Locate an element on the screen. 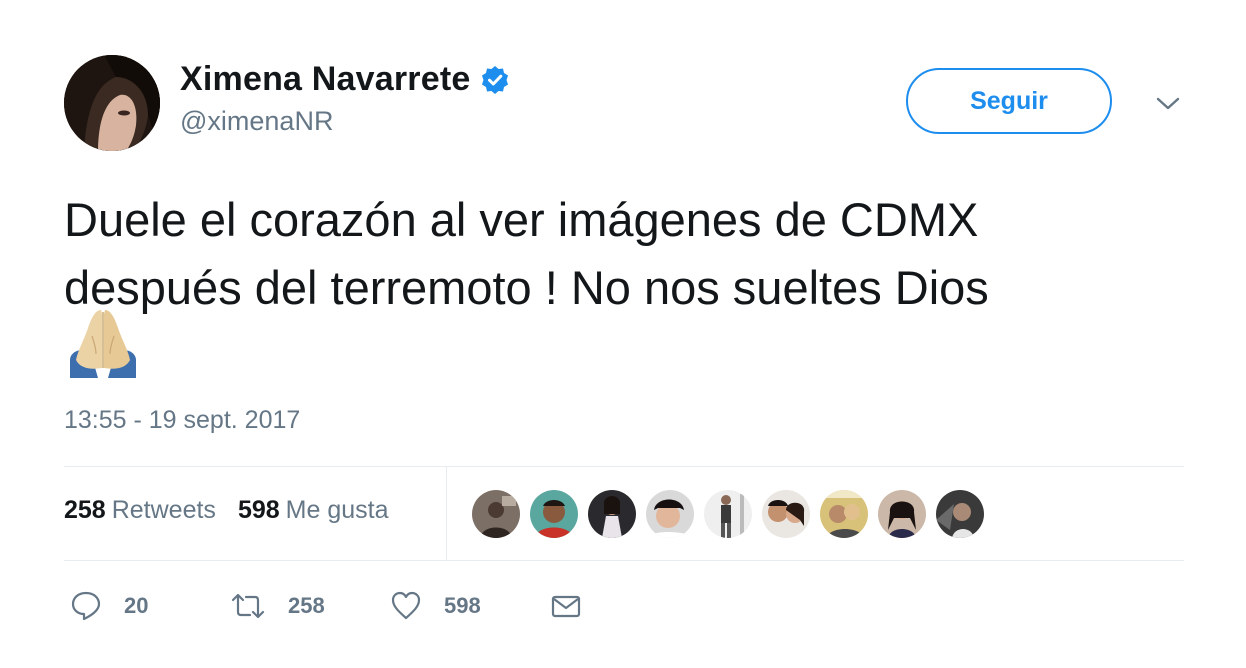  author-name-row: Ximena Navarrete is located at coordinates (345, 79).